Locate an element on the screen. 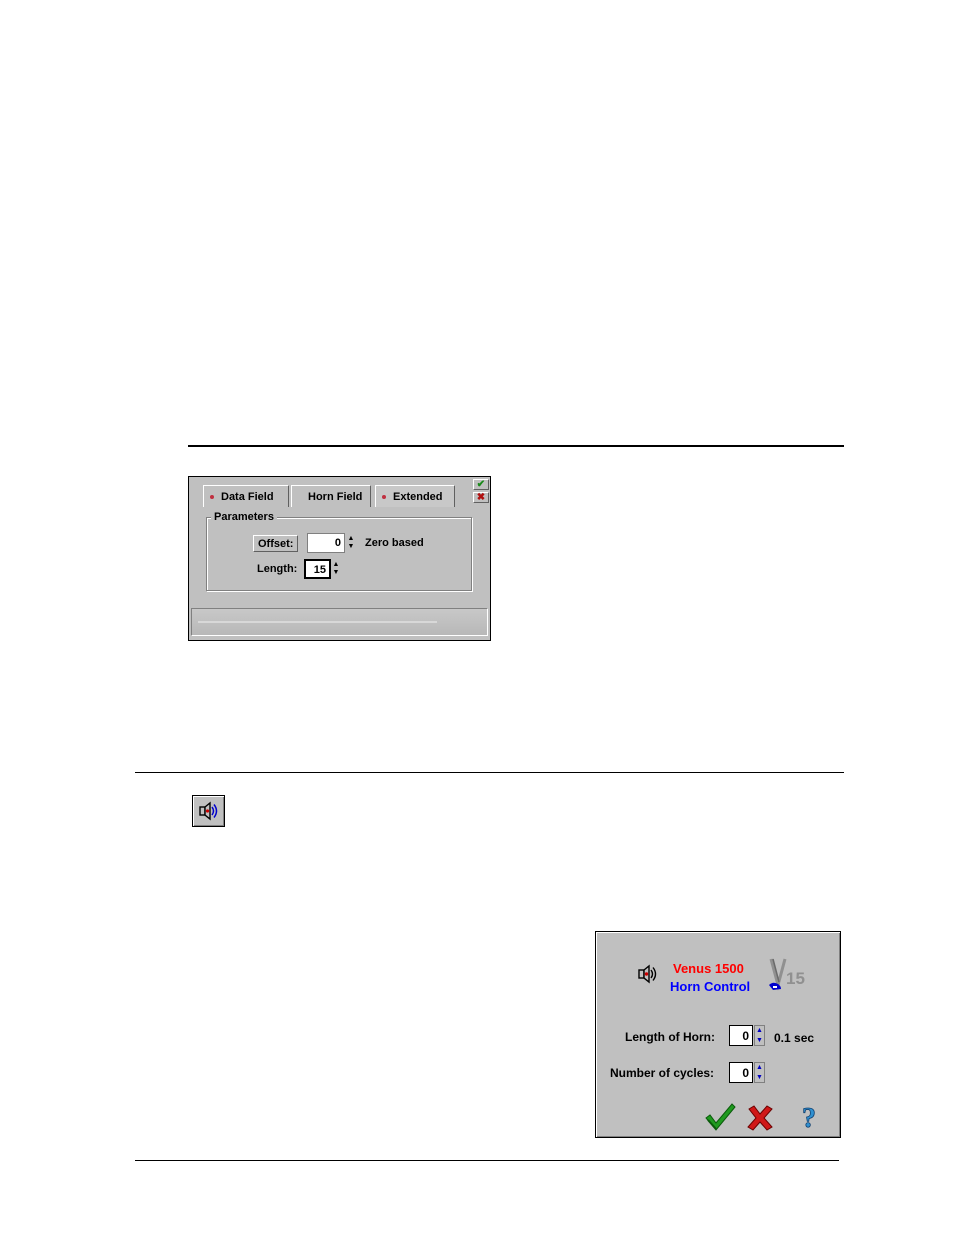 This screenshot has width=954, height=1235. cancel-x-icon is located at coordinates (760, 1118).